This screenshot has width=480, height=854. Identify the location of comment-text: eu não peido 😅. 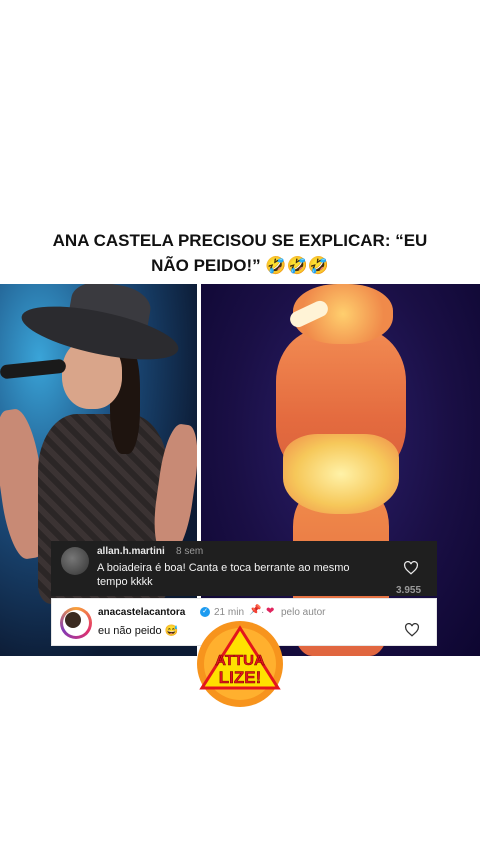
(138, 631).